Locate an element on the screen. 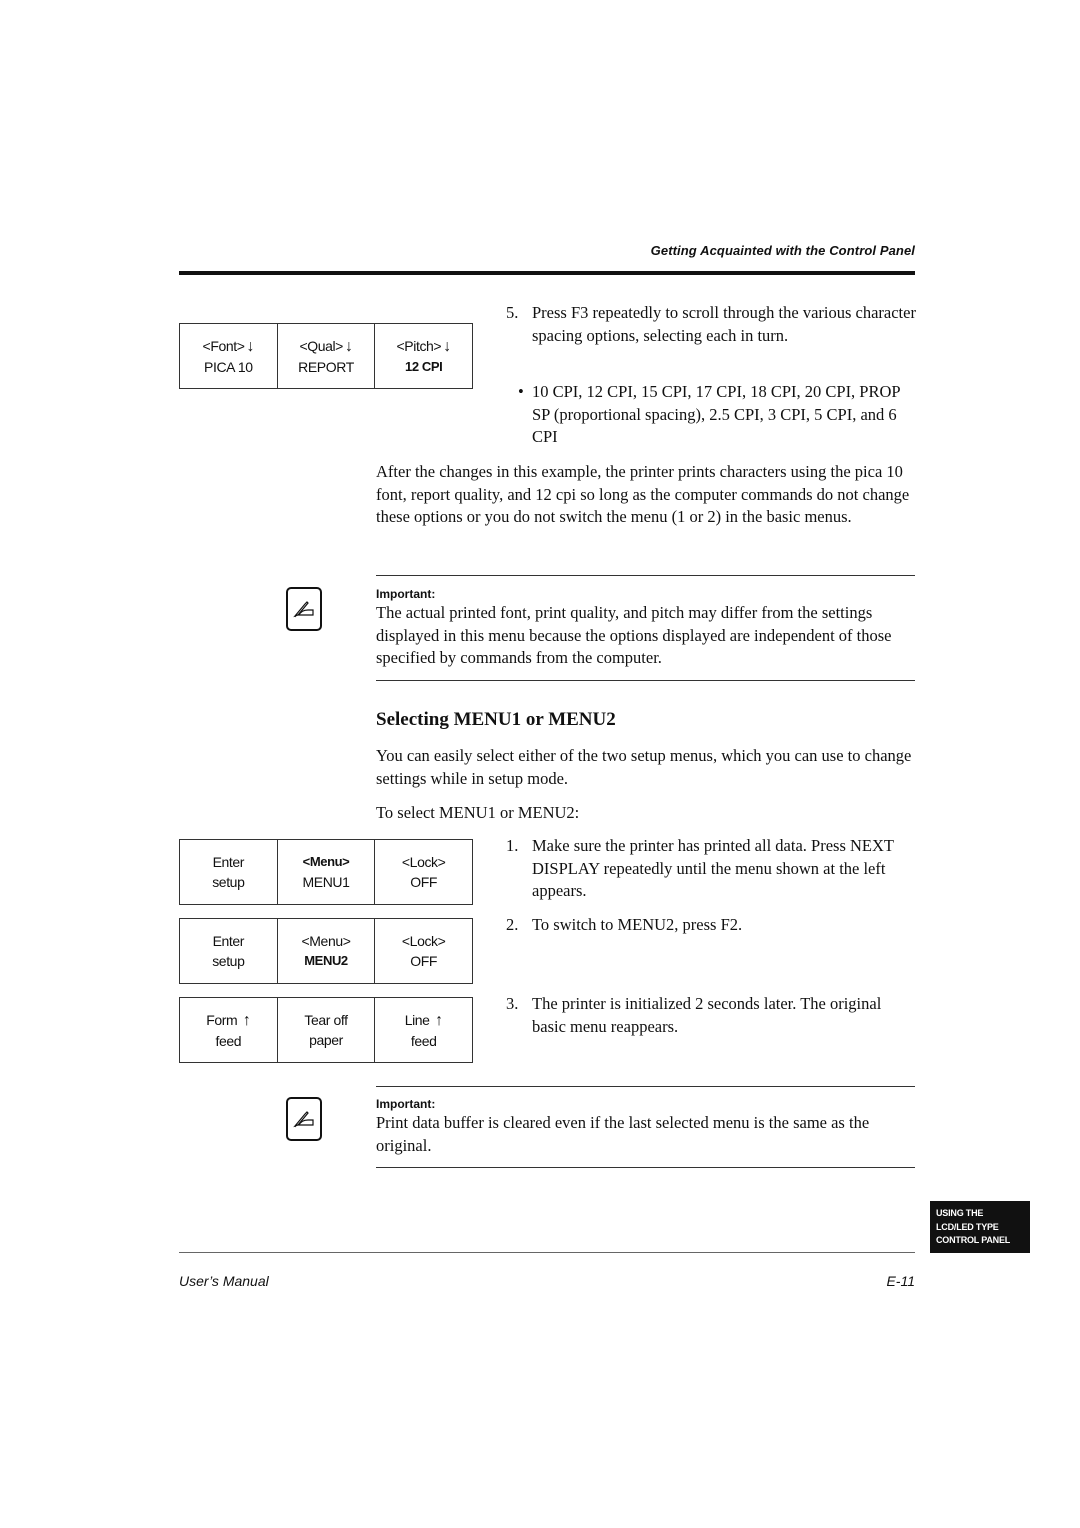 The height and width of the screenshot is (1528, 1080). step-number: 1. is located at coordinates (512, 845).